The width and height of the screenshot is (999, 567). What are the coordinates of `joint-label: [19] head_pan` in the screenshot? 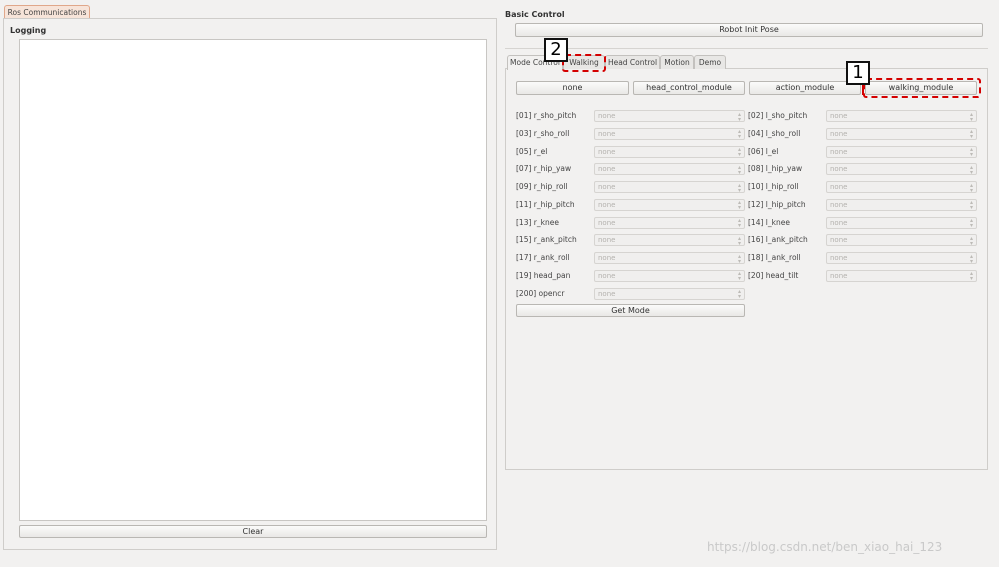 It's located at (543, 275).